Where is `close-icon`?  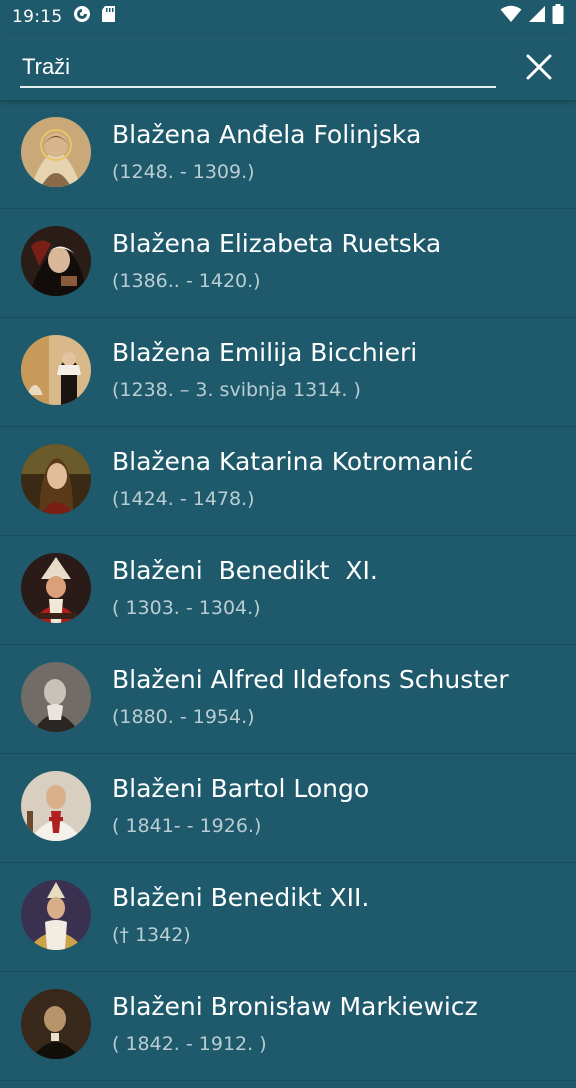
close-icon is located at coordinates (539, 67).